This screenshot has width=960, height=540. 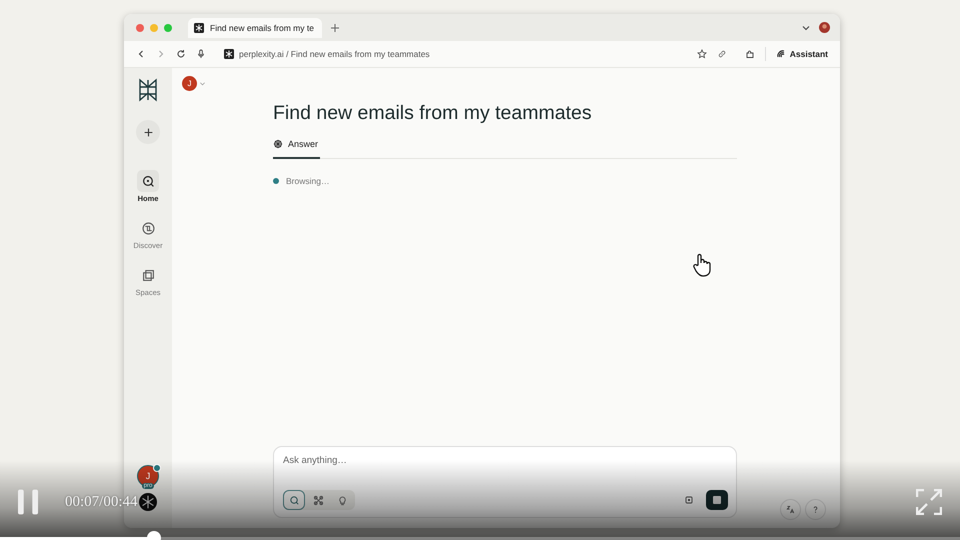 I want to click on new-tab-icon, so click(x=335, y=27).